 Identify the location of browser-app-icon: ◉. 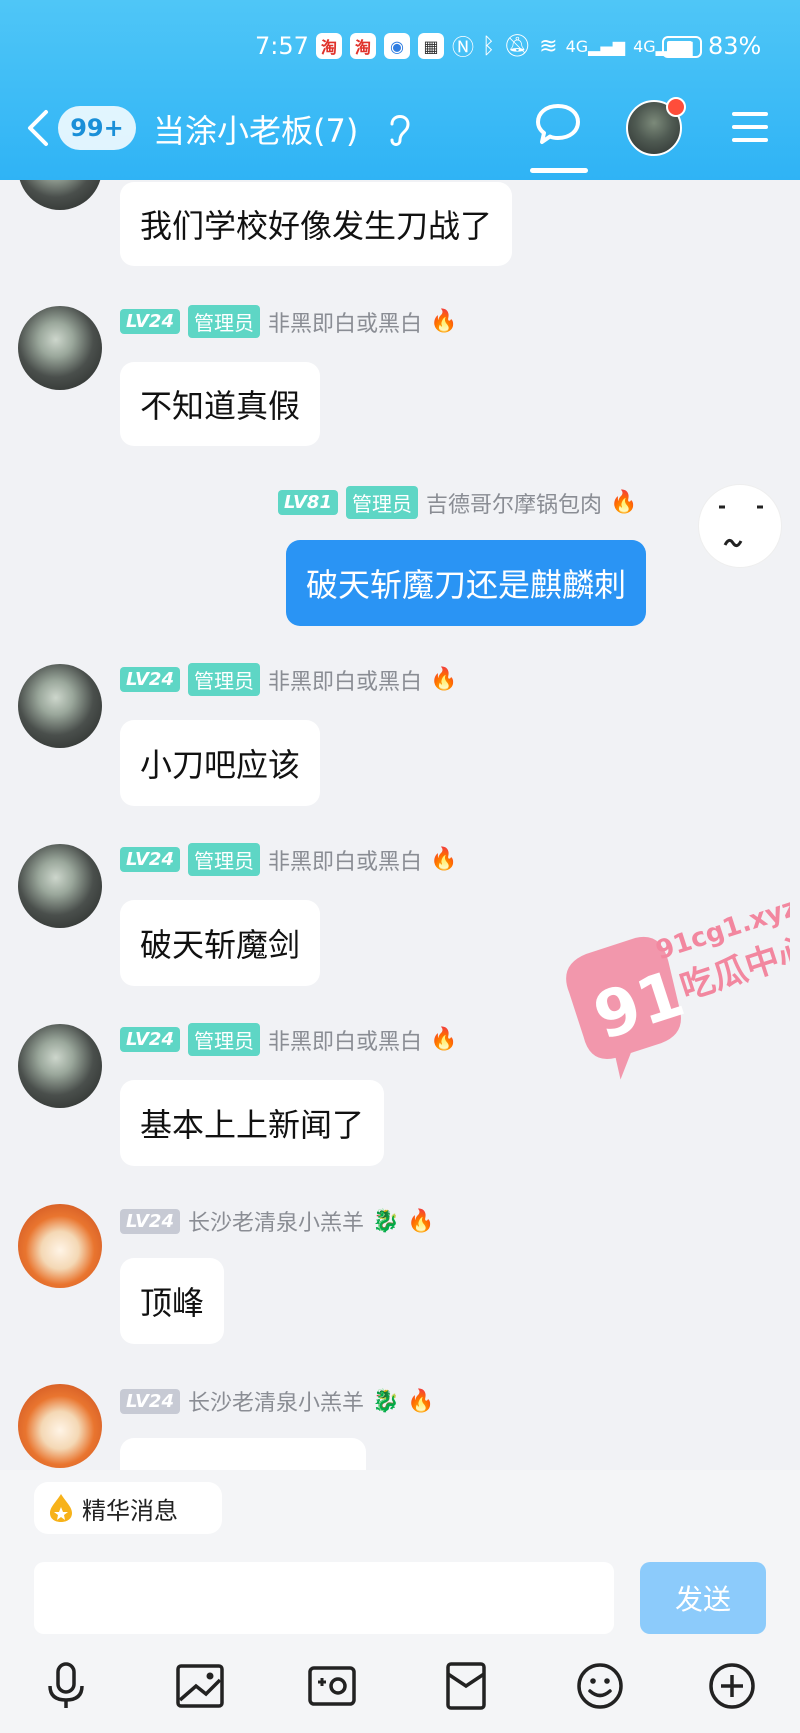
(397, 46).